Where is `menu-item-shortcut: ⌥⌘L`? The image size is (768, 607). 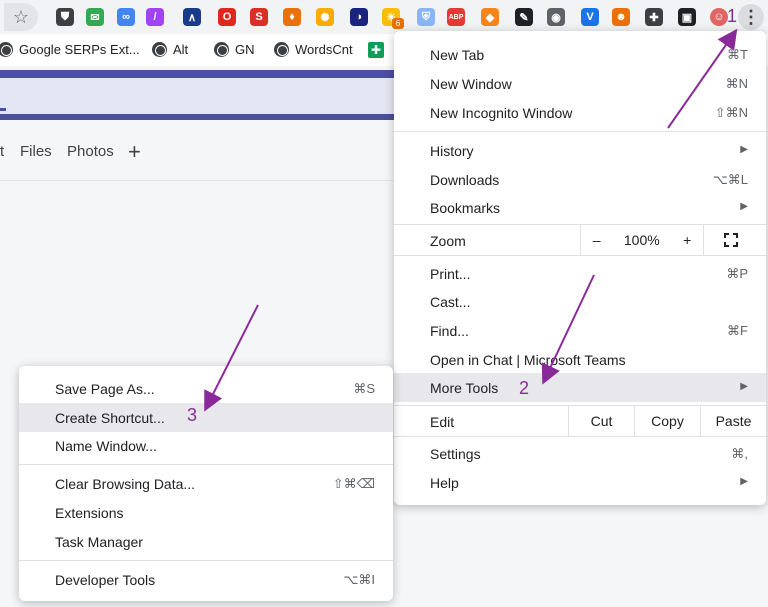
menu-item-shortcut: ⌥⌘L is located at coordinates (730, 179).